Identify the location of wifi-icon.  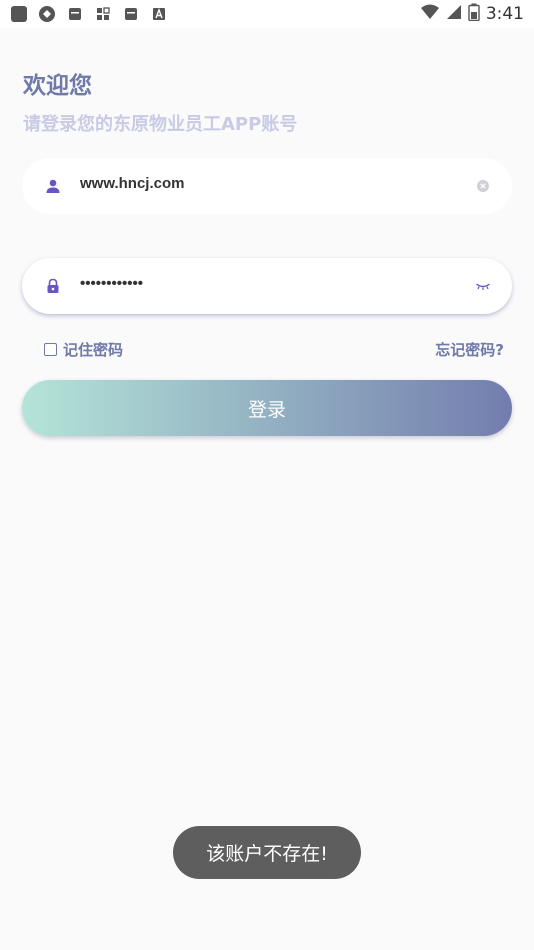
(430, 14).